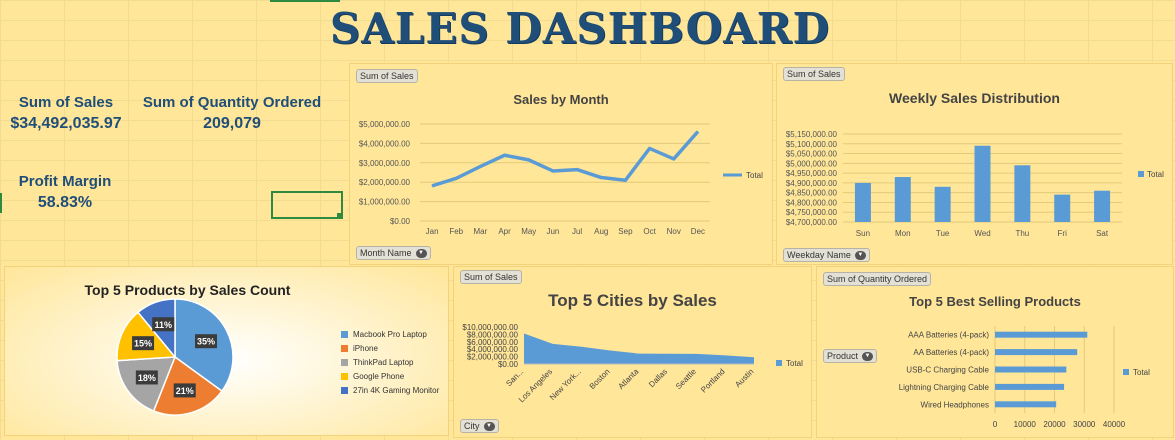 This screenshot has height=440, width=1175. I want to click on x-tick-label: May, so click(528, 231).